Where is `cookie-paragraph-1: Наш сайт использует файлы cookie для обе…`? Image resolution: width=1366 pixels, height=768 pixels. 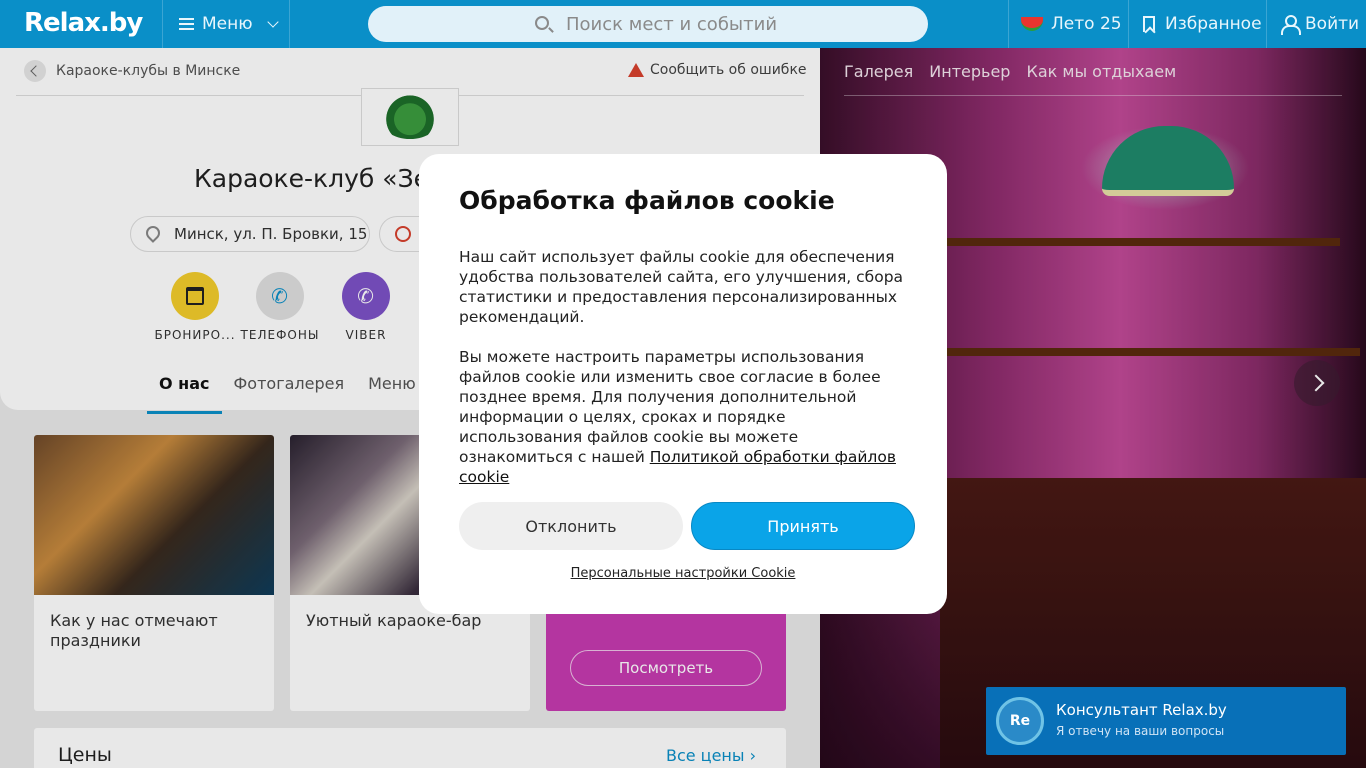 cookie-paragraph-1: Наш сайт использует файлы cookie для обе… is located at coordinates (681, 287).